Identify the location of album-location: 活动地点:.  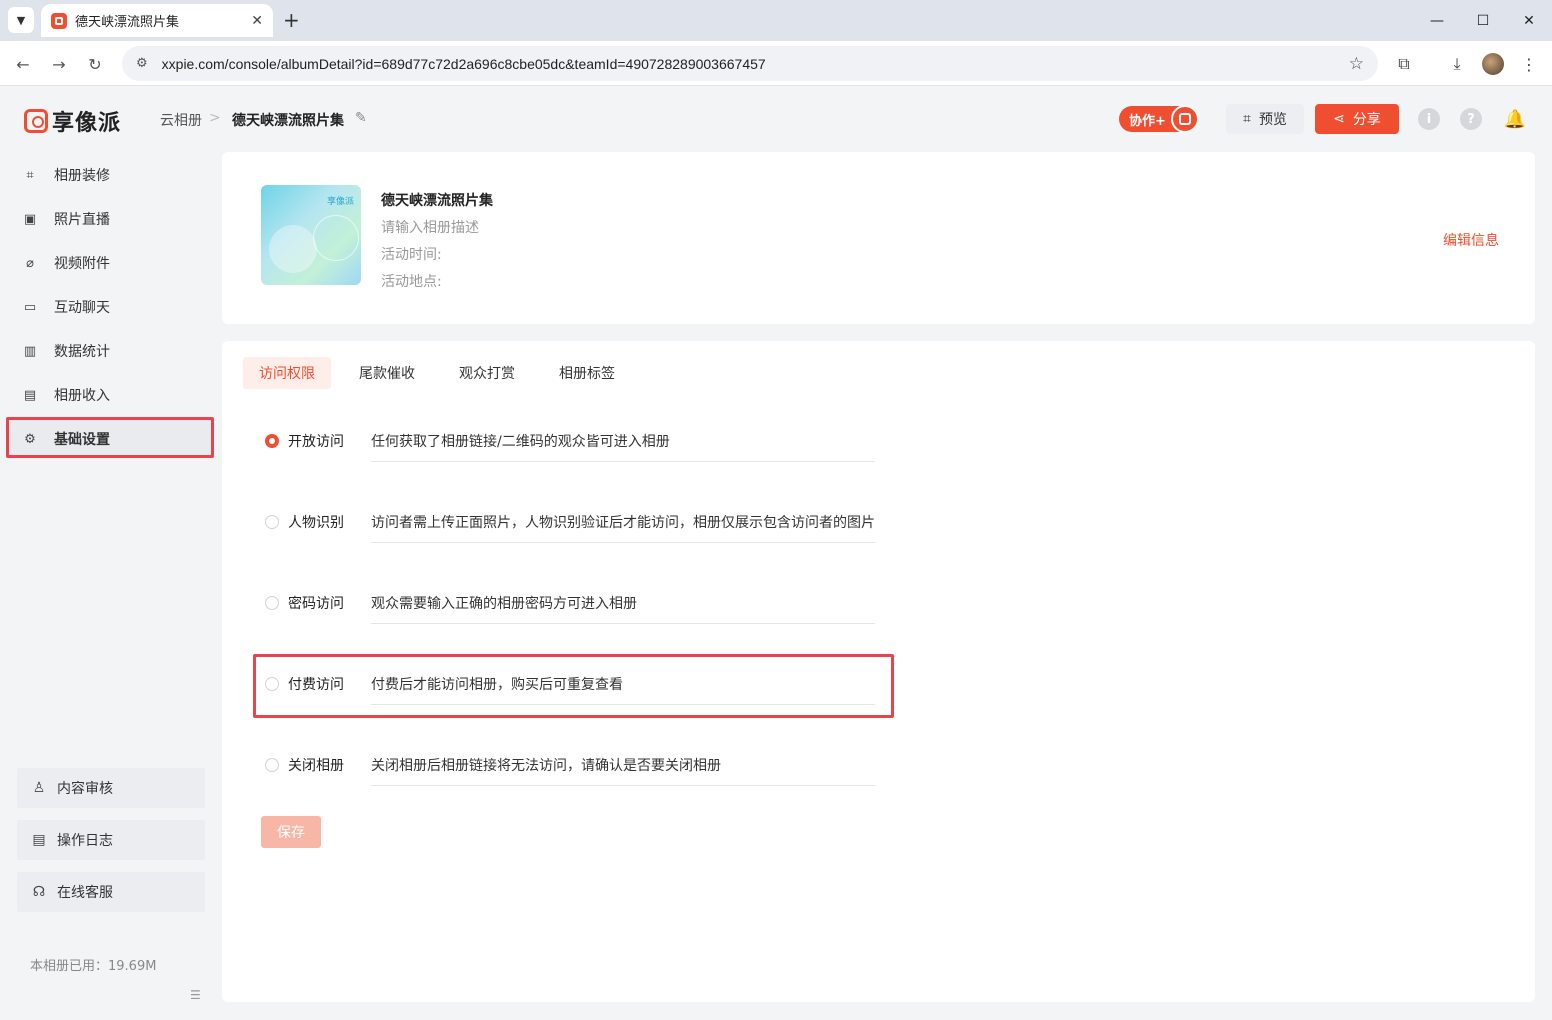
(411, 282).